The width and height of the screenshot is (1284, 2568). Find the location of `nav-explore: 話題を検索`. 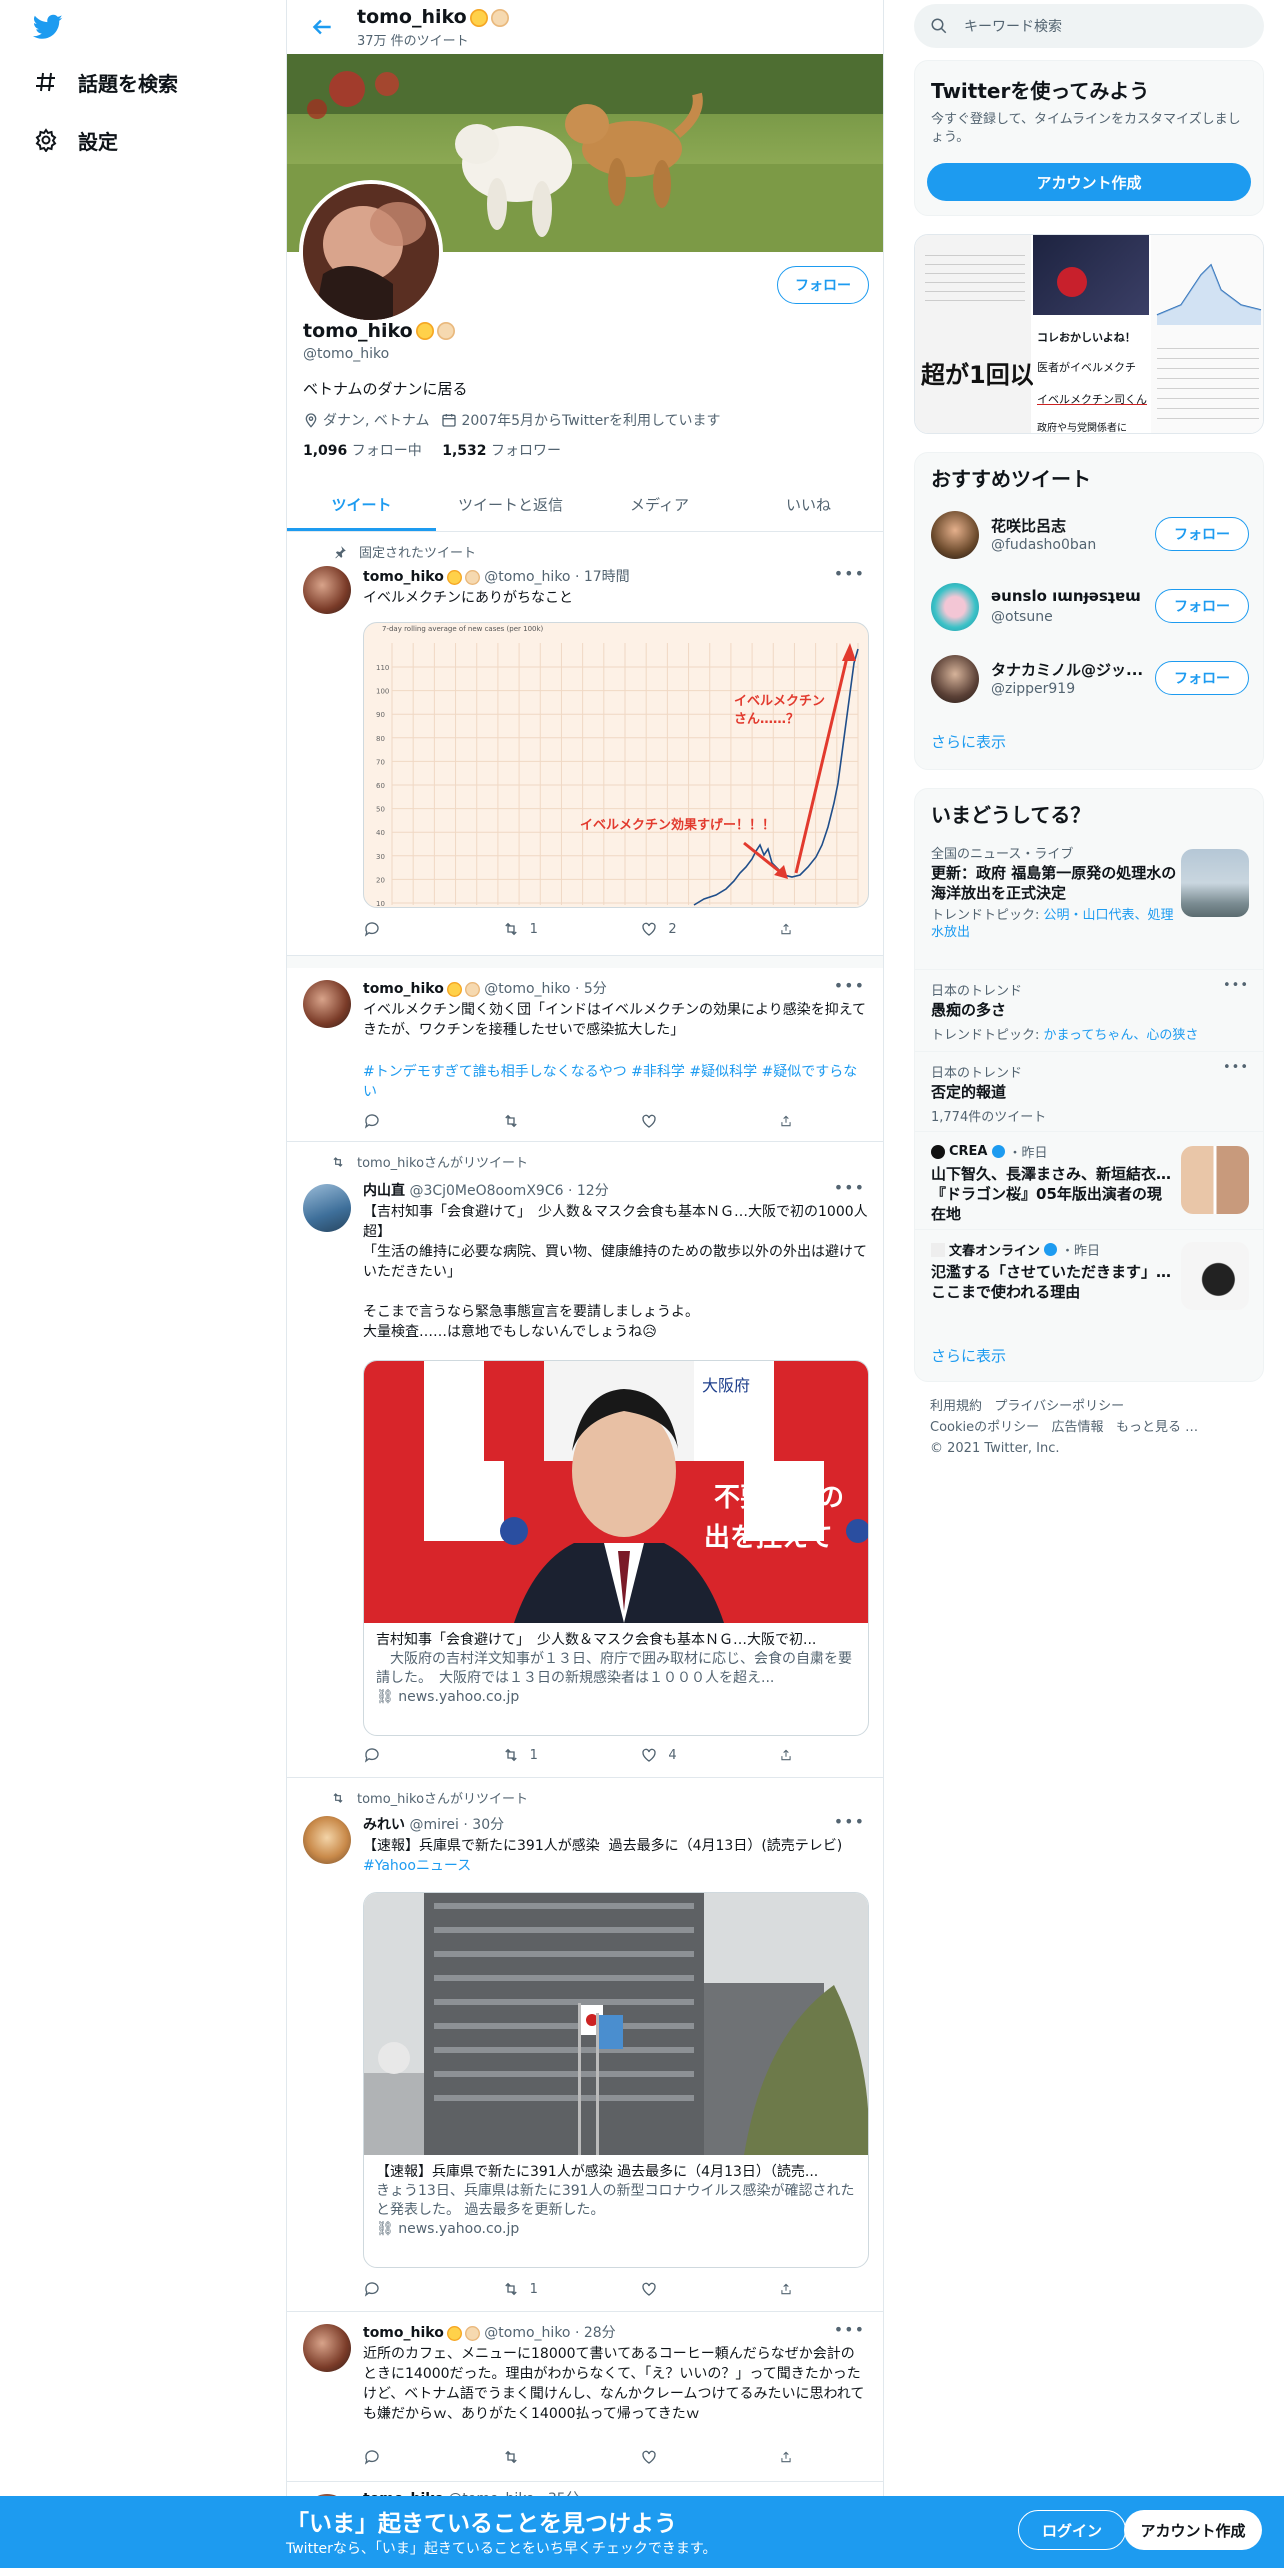

nav-explore: 話題を検索 is located at coordinates (106, 82).